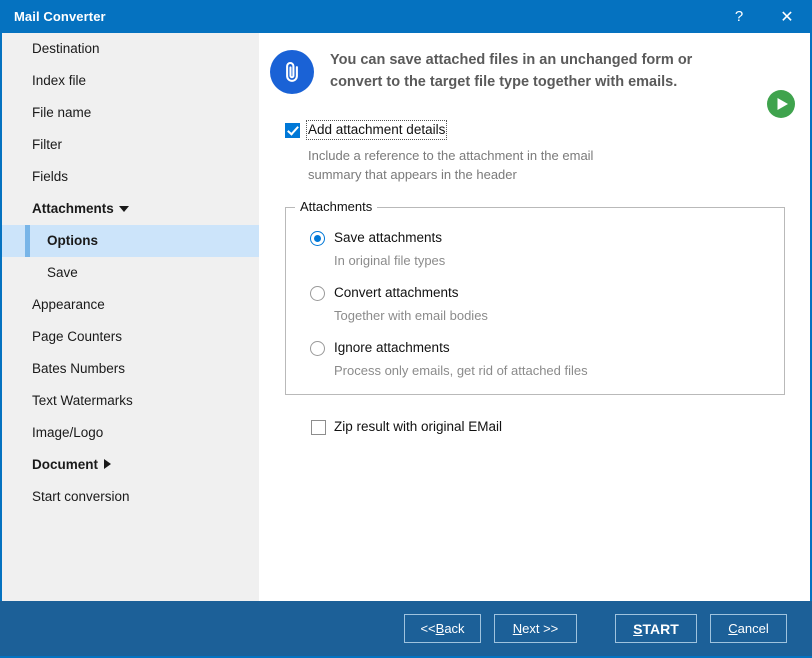 The image size is (812, 658). Describe the element at coordinates (79, 368) in the screenshot. I see `sidebar-item-label: Bates Numbers` at that location.